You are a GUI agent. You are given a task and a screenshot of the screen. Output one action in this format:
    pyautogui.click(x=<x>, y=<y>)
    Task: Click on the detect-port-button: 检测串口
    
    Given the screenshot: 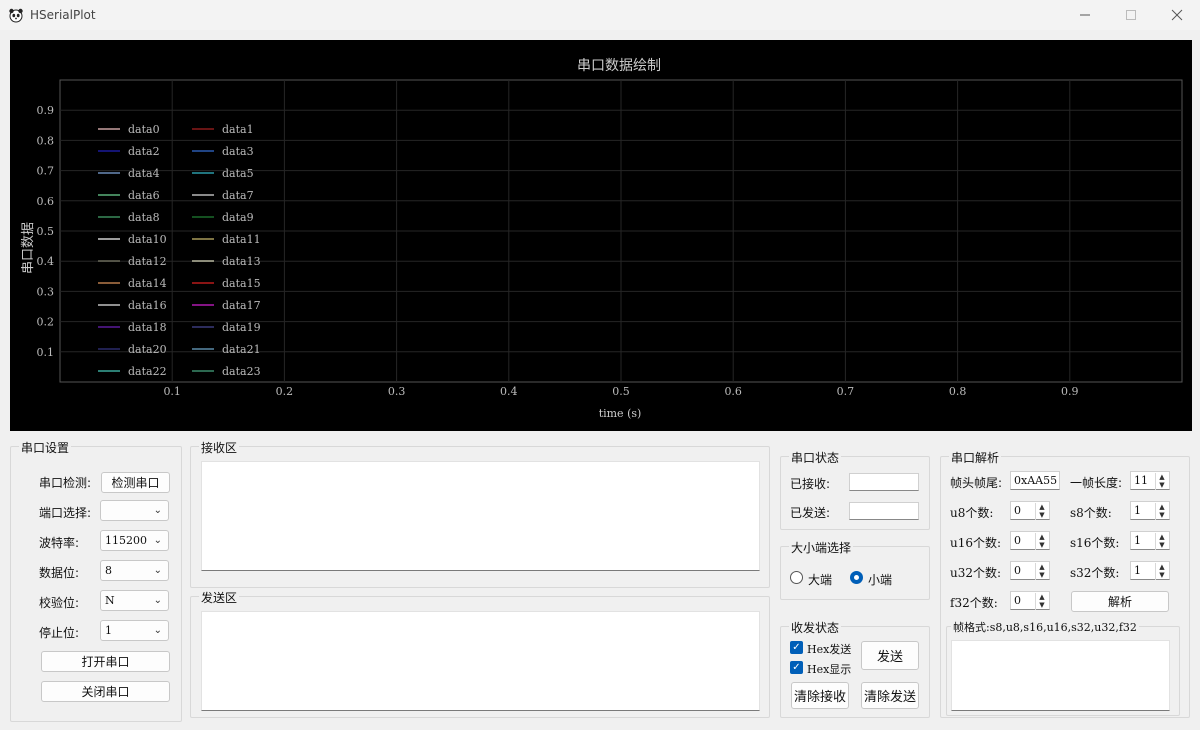 What is the action you would take?
    pyautogui.click(x=135, y=482)
    